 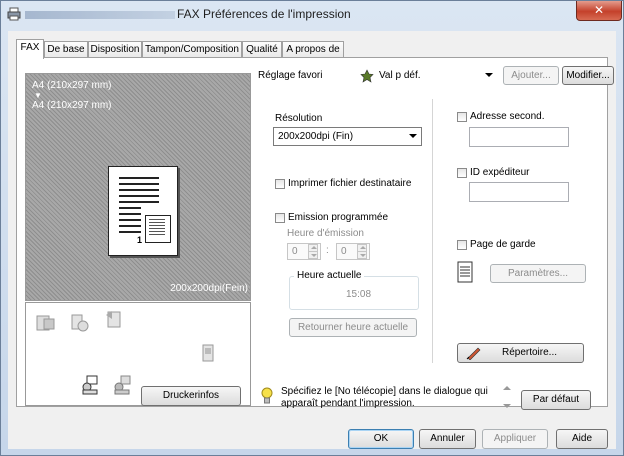 What do you see at coordinates (515, 439) in the screenshot?
I see `apply-button: Appliquer` at bounding box center [515, 439].